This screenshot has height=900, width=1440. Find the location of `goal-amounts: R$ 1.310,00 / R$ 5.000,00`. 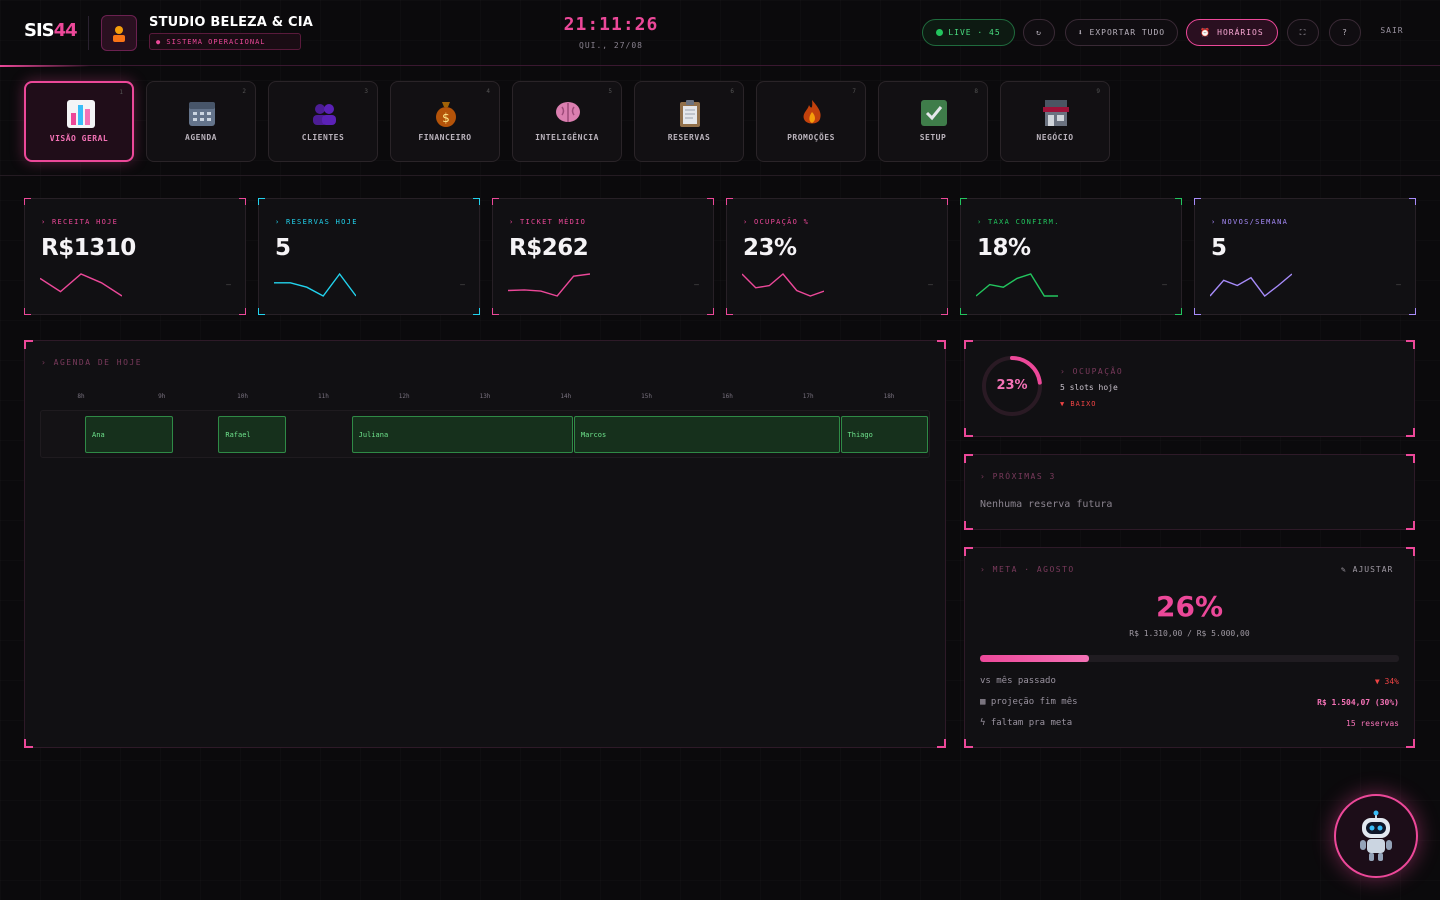

goal-amounts: R$ 1.310,00 / R$ 5.000,00 is located at coordinates (1189, 633).